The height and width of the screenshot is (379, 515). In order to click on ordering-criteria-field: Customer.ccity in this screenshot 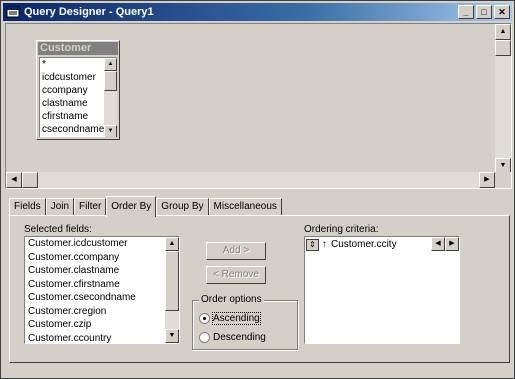, I will do `click(364, 244)`.